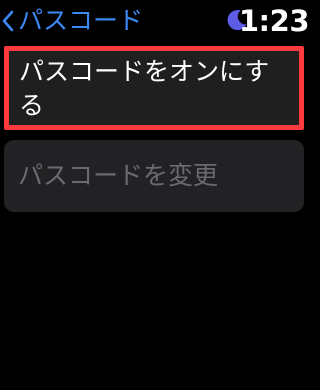  Describe the element at coordinates (81, 20) in the screenshot. I see `back-label: パスコード` at that location.